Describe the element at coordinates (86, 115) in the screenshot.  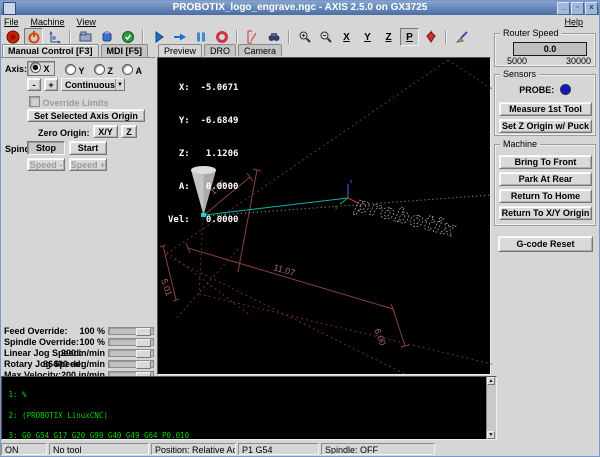
I see `set-axis-origin-button: Set Selected Axis Origin` at that location.